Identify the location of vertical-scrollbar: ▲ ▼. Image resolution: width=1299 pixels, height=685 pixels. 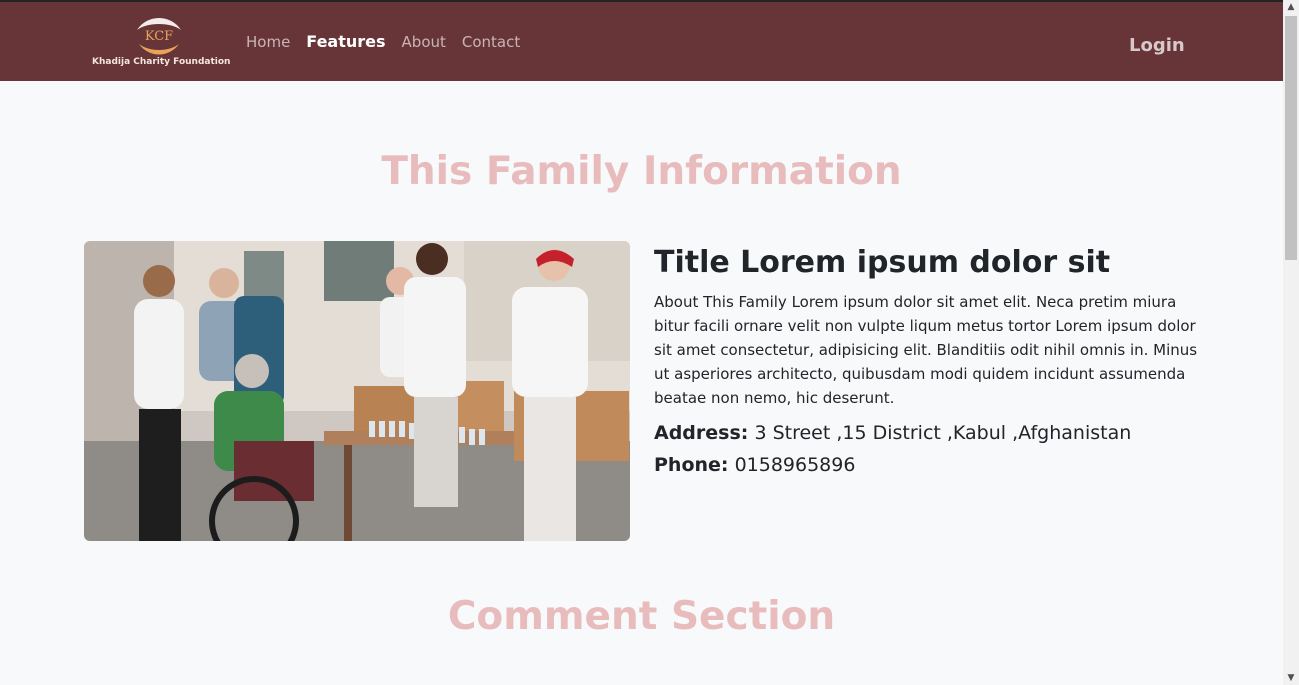
(1291, 342).